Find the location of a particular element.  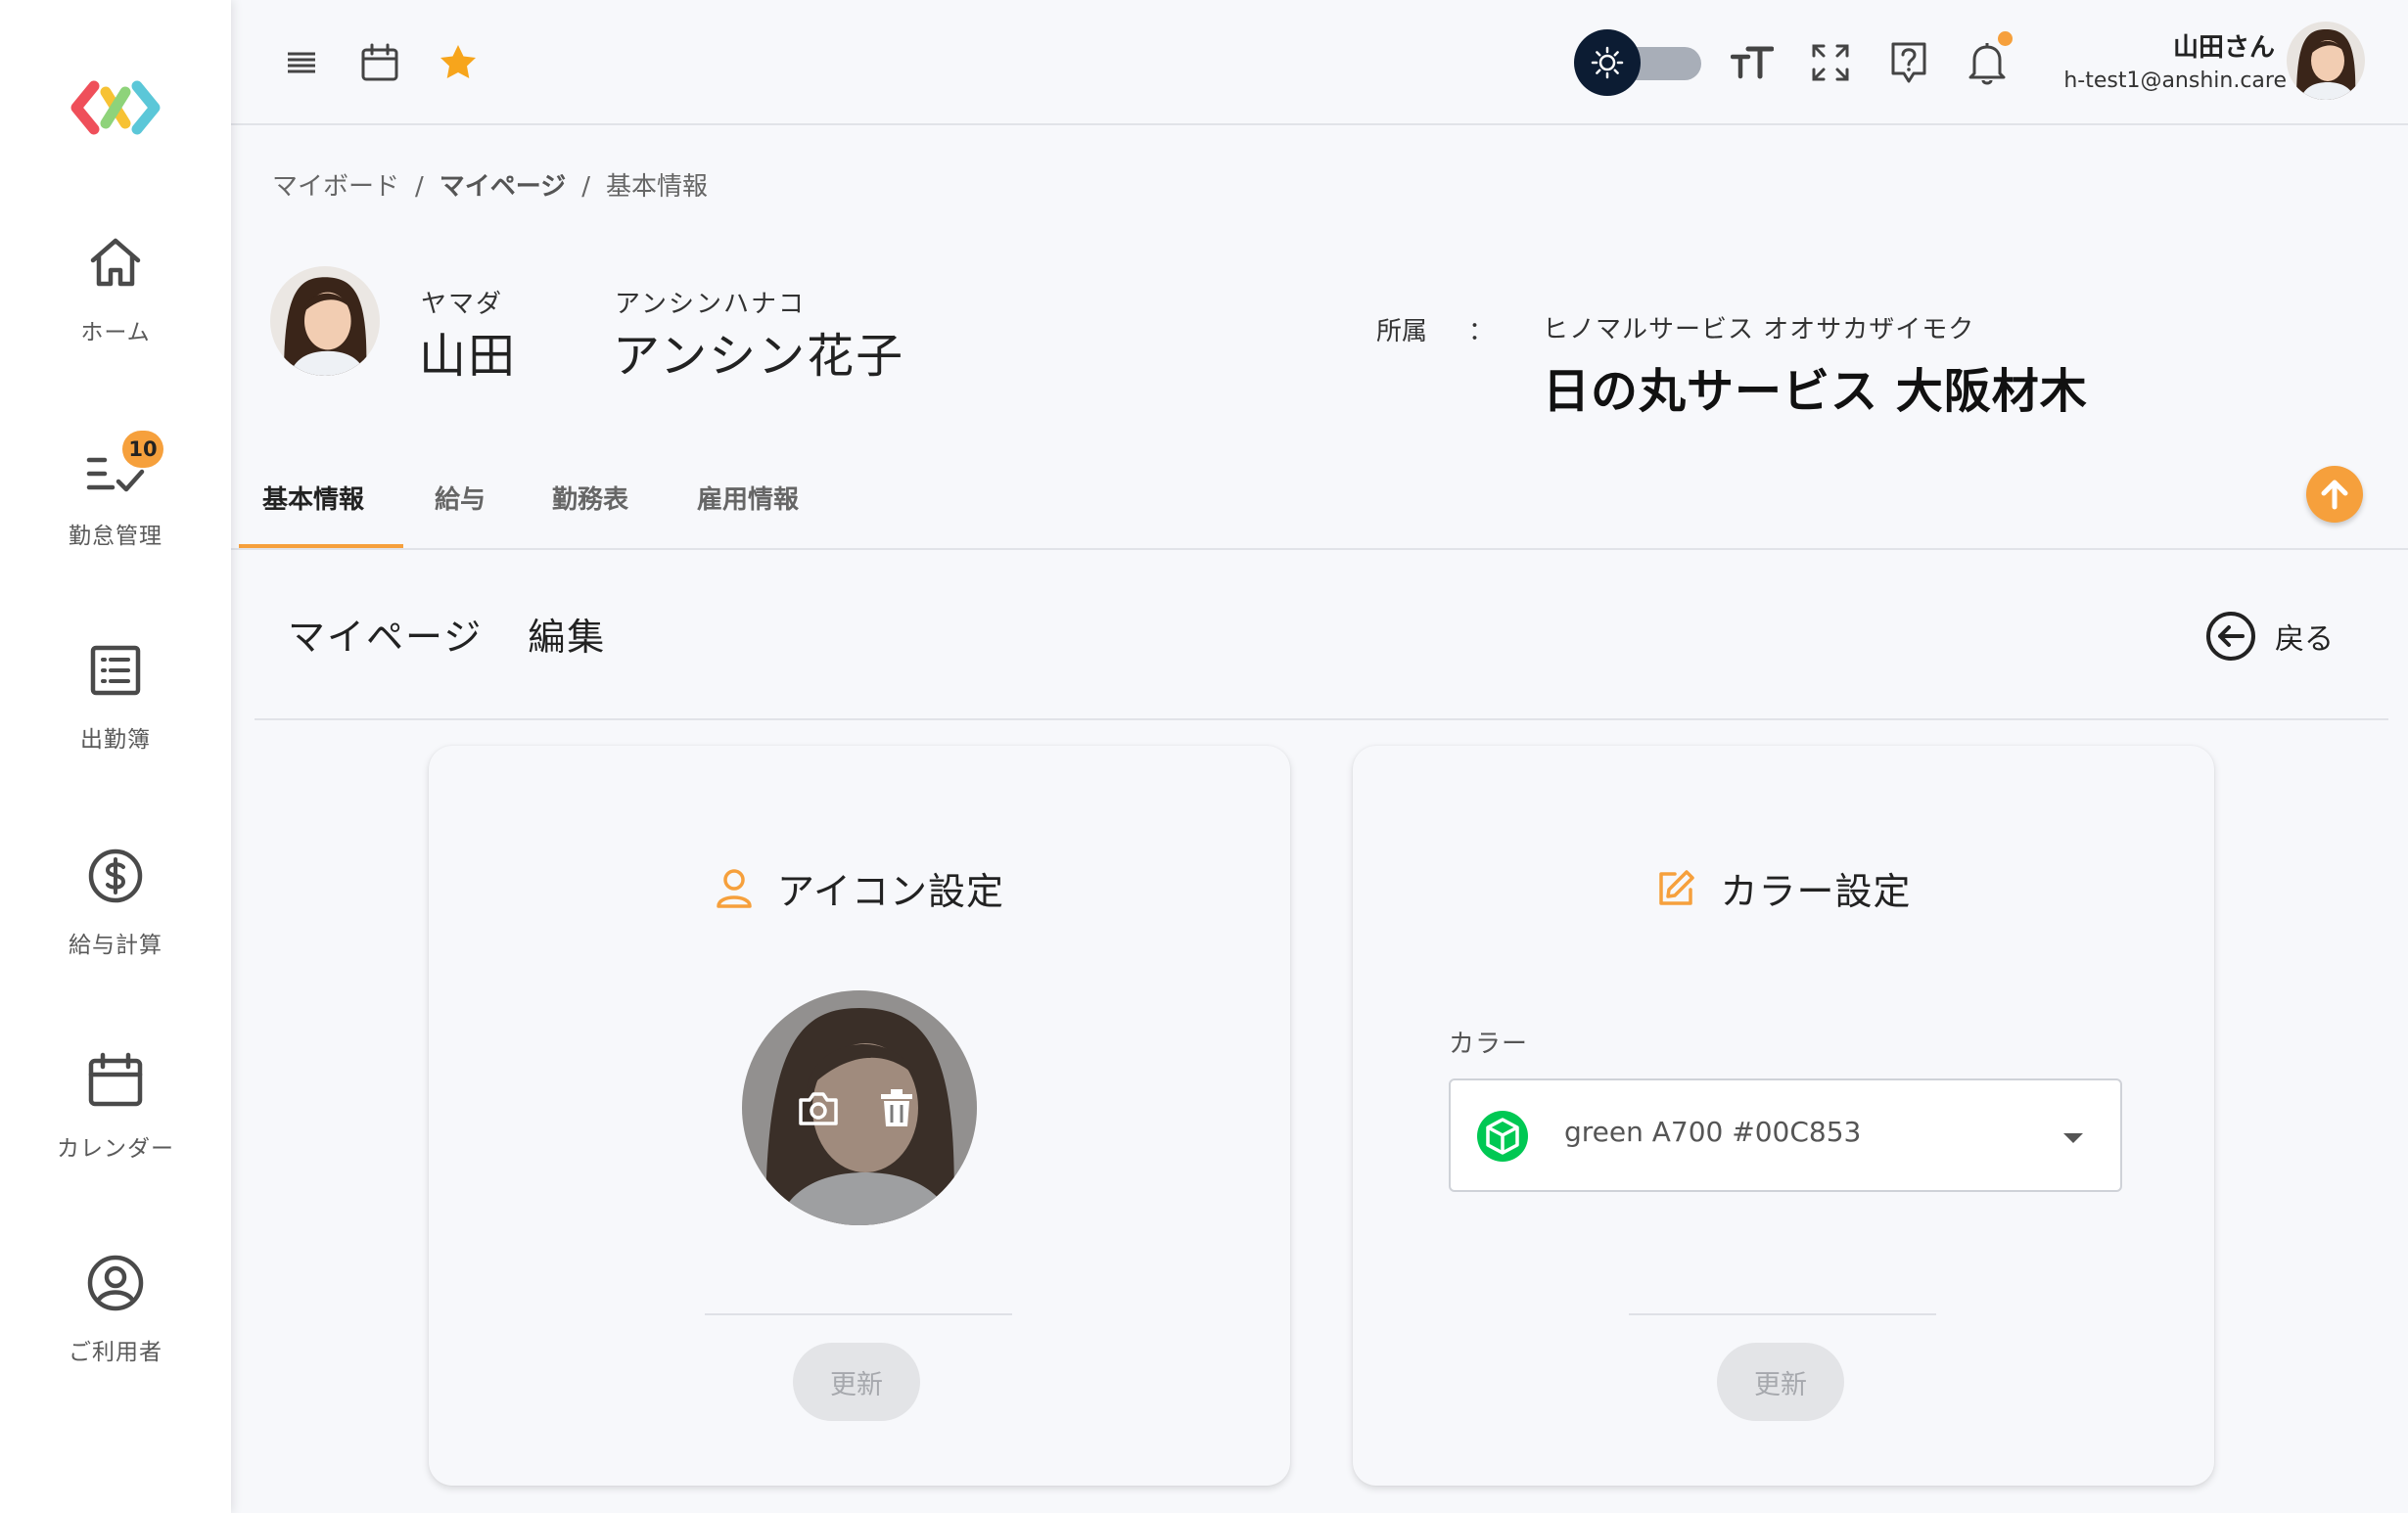

page-title: マイページ 編集 is located at coordinates (447, 634).